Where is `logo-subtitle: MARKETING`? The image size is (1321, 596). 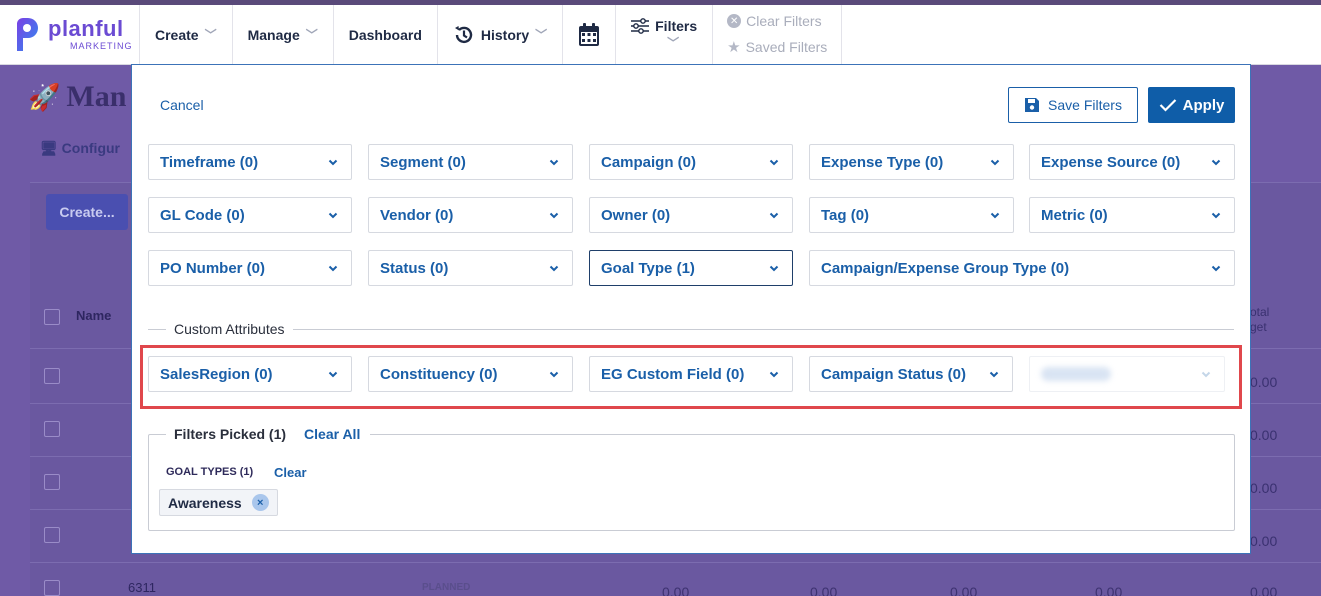
logo-subtitle: MARKETING is located at coordinates (101, 46).